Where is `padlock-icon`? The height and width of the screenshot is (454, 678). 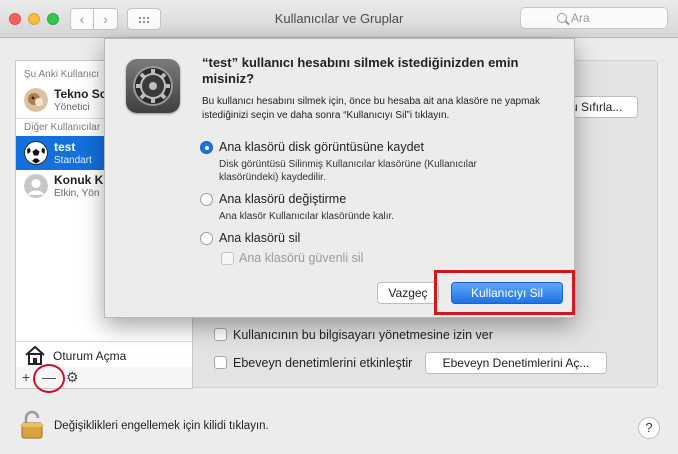 padlock-icon is located at coordinates (32, 426).